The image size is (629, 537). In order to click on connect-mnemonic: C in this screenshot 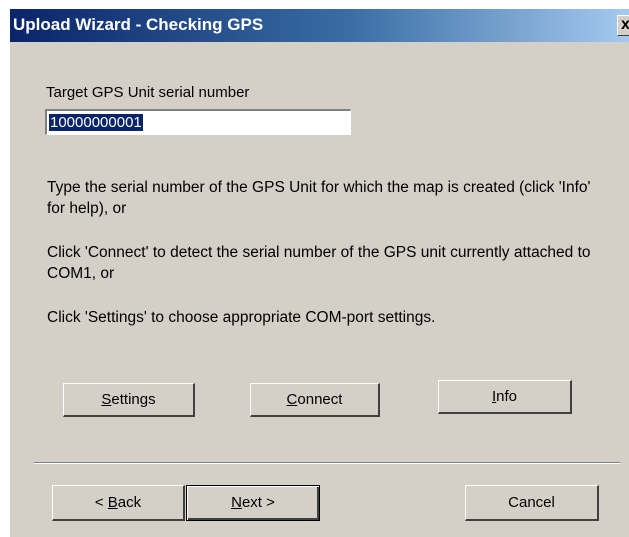, I will do `click(292, 399)`.